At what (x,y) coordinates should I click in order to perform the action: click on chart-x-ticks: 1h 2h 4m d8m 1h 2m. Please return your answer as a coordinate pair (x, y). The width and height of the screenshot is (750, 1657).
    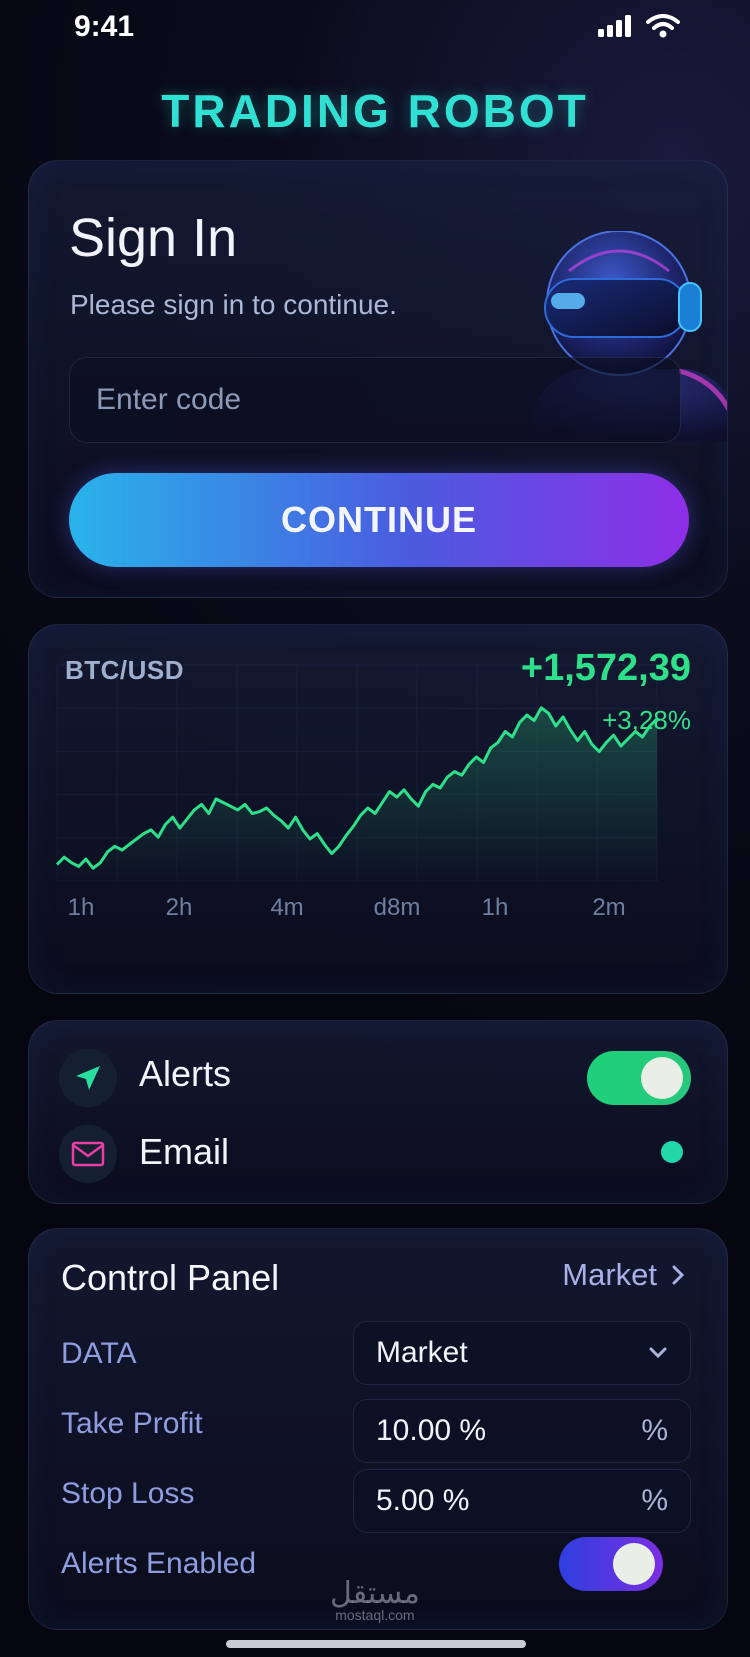
    Looking at the image, I should click on (347, 907).